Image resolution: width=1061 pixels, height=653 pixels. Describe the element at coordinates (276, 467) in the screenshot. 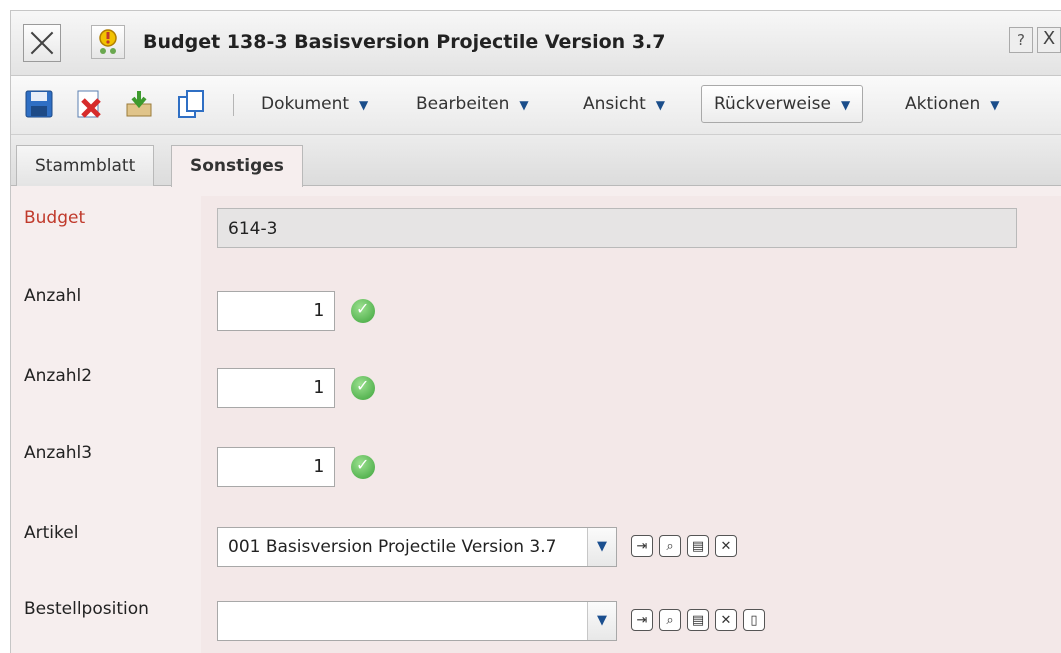

I see `anzahl3-input: 1` at that location.